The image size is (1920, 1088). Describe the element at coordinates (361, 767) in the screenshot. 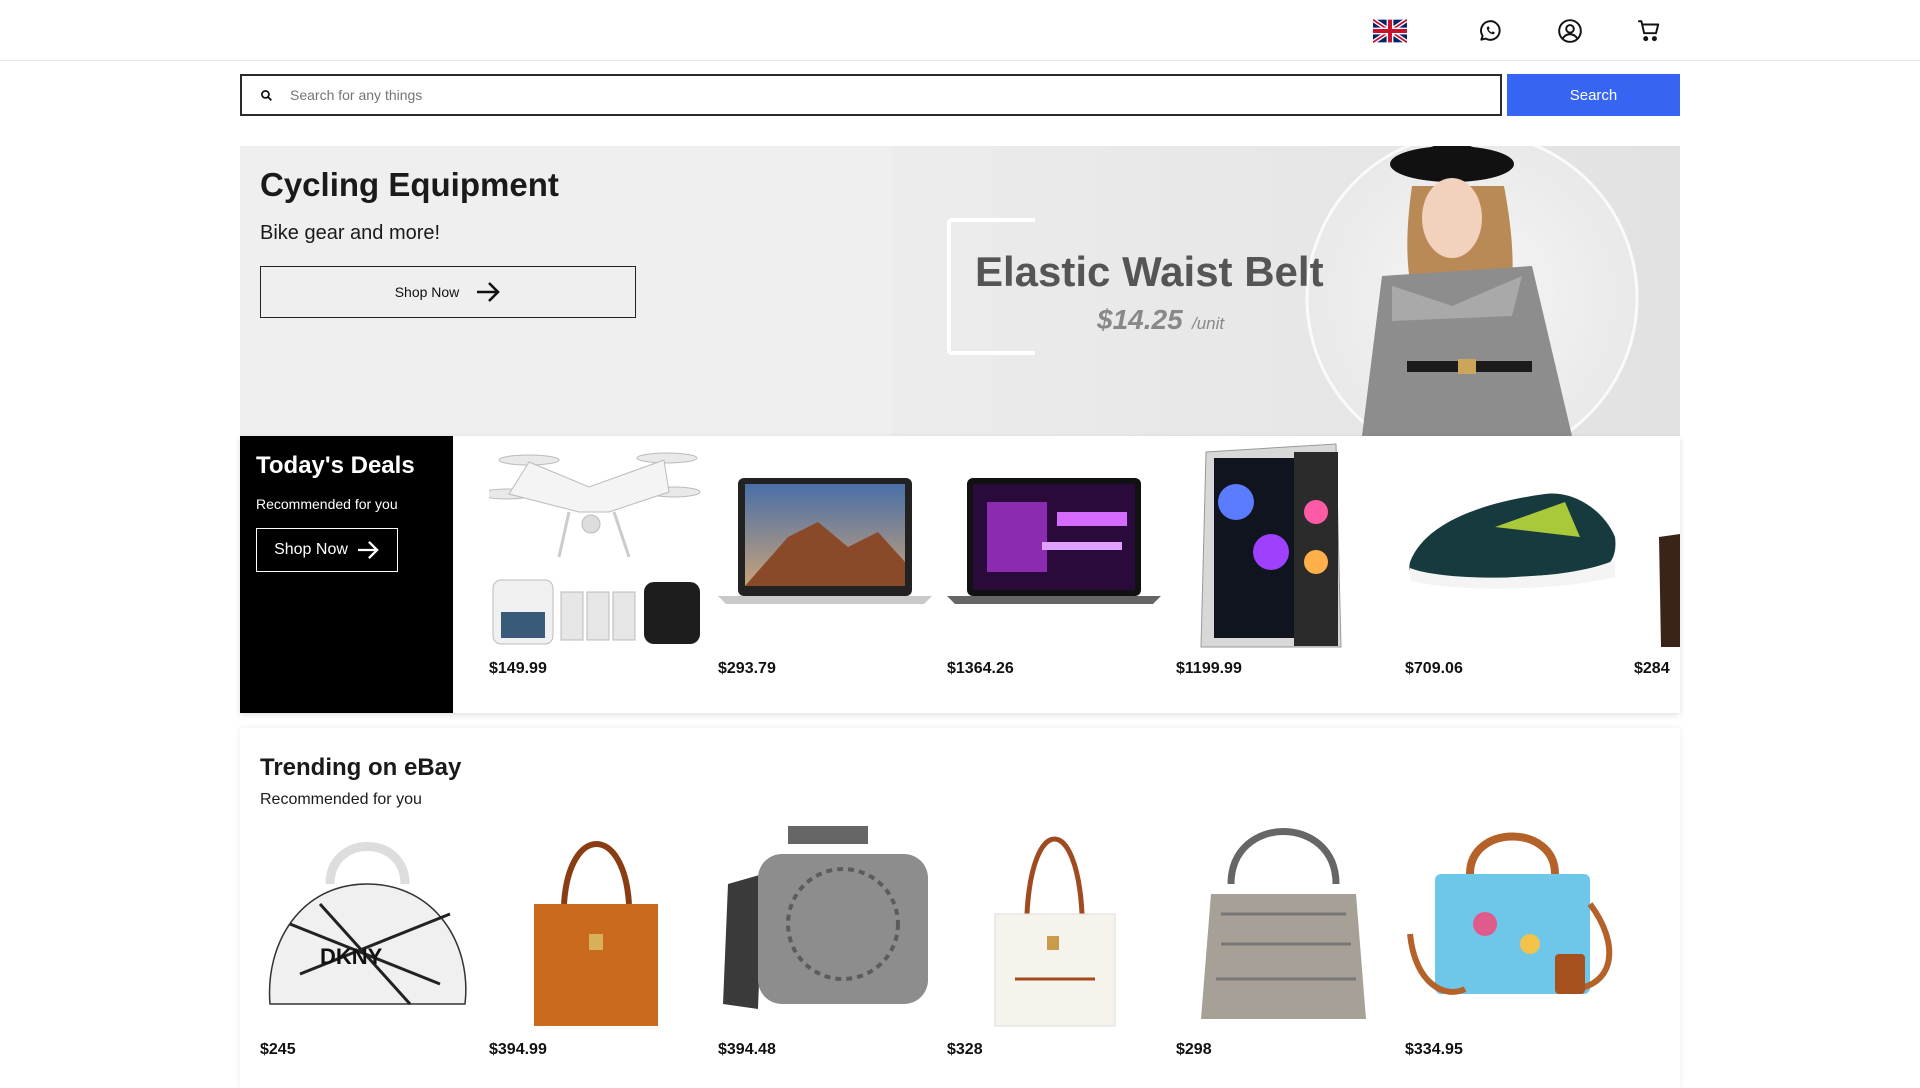

I see `trending-title: Trending on eBay` at that location.